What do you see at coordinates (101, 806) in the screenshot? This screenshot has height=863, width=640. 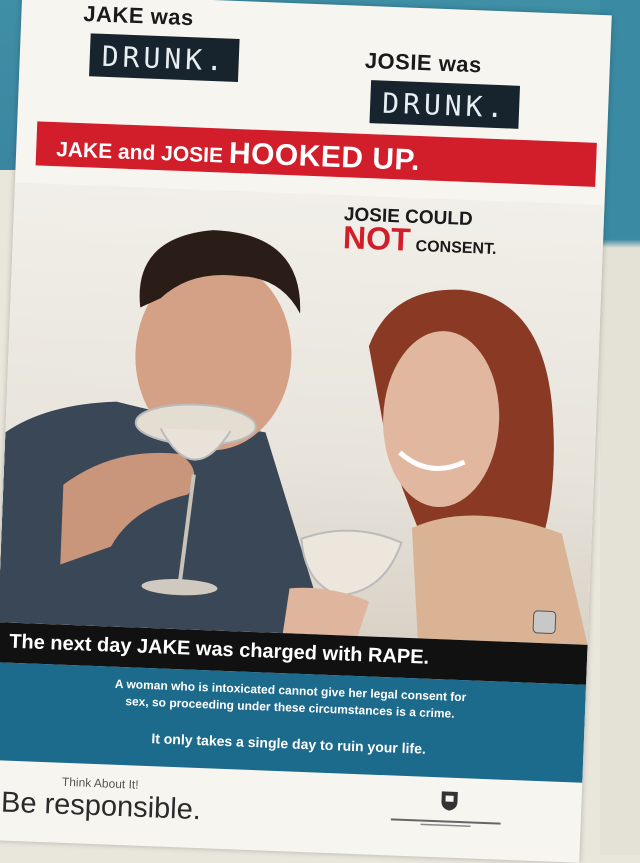 I see `be-responsible: Be responsible.` at bounding box center [101, 806].